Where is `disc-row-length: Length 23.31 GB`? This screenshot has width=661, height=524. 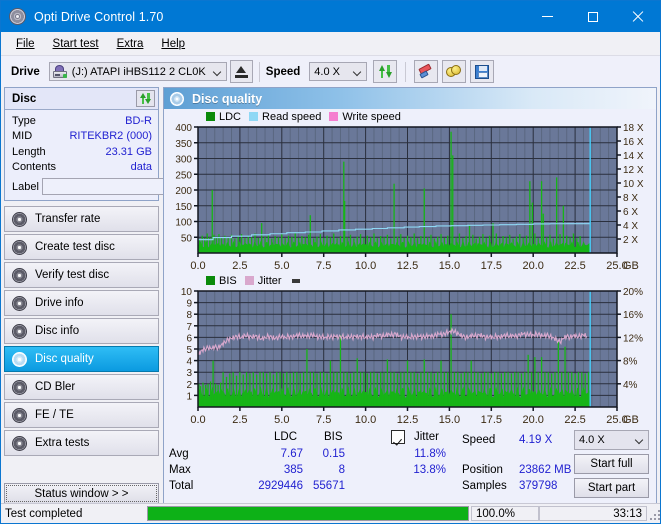 disc-row-length: Length 23.31 GB is located at coordinates (82, 152).